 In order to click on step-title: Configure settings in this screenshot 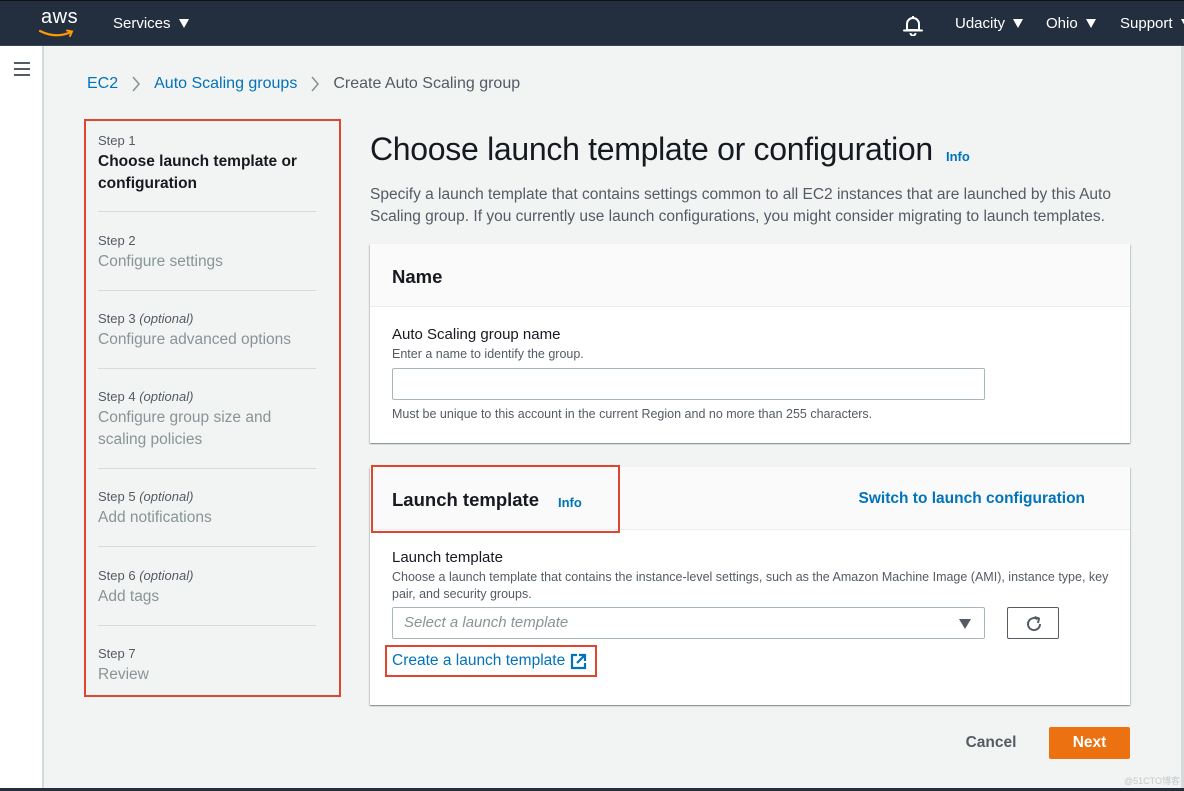, I will do `click(160, 261)`.